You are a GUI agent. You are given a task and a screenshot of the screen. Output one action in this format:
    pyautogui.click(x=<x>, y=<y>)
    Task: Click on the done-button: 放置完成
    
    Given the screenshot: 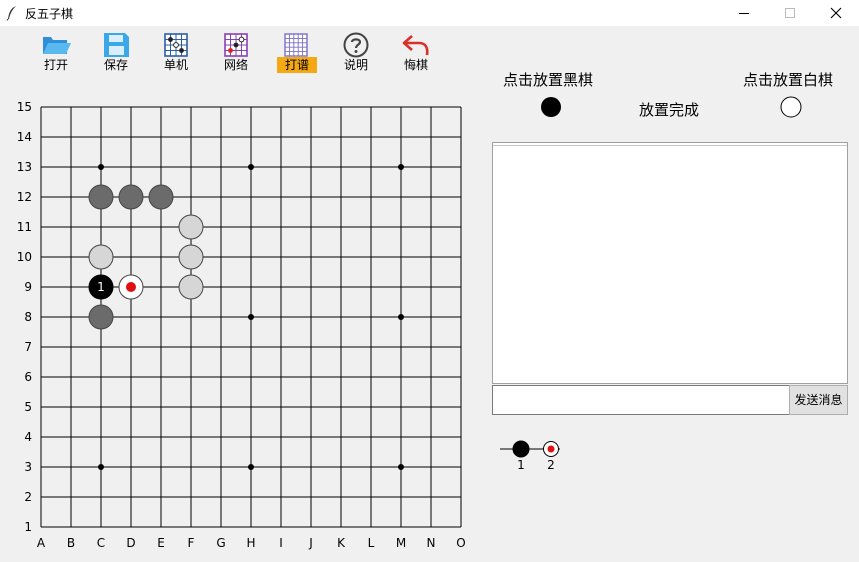 What is the action you would take?
    pyautogui.click(x=669, y=109)
    